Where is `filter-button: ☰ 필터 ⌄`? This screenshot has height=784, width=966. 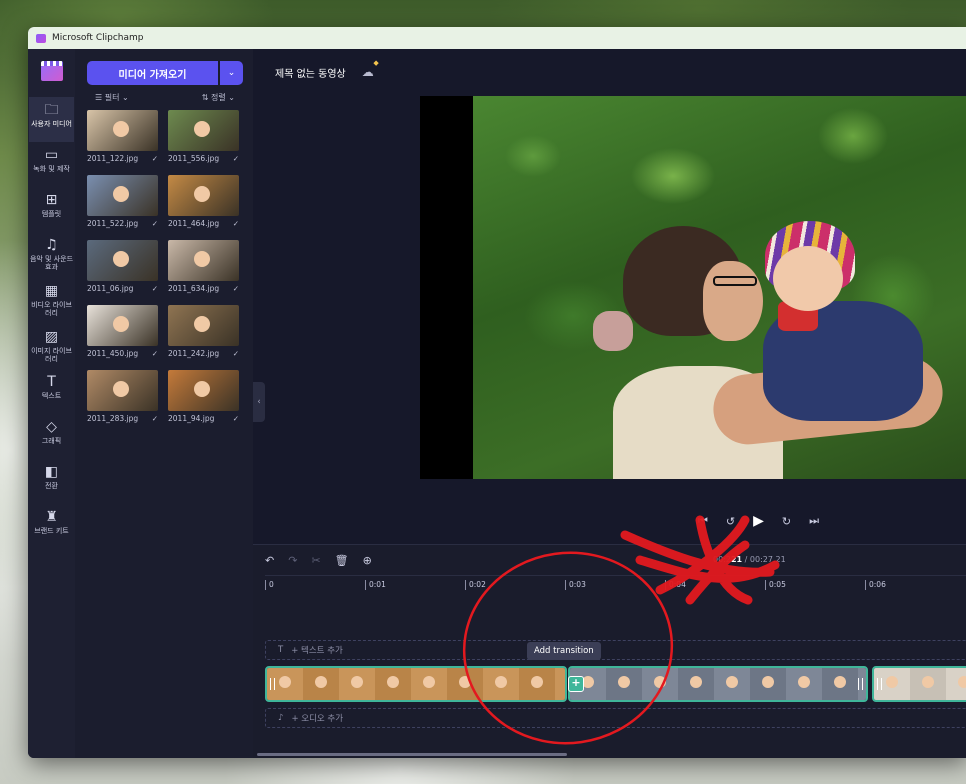 filter-button: ☰ 필터 ⌄ is located at coordinates (112, 97).